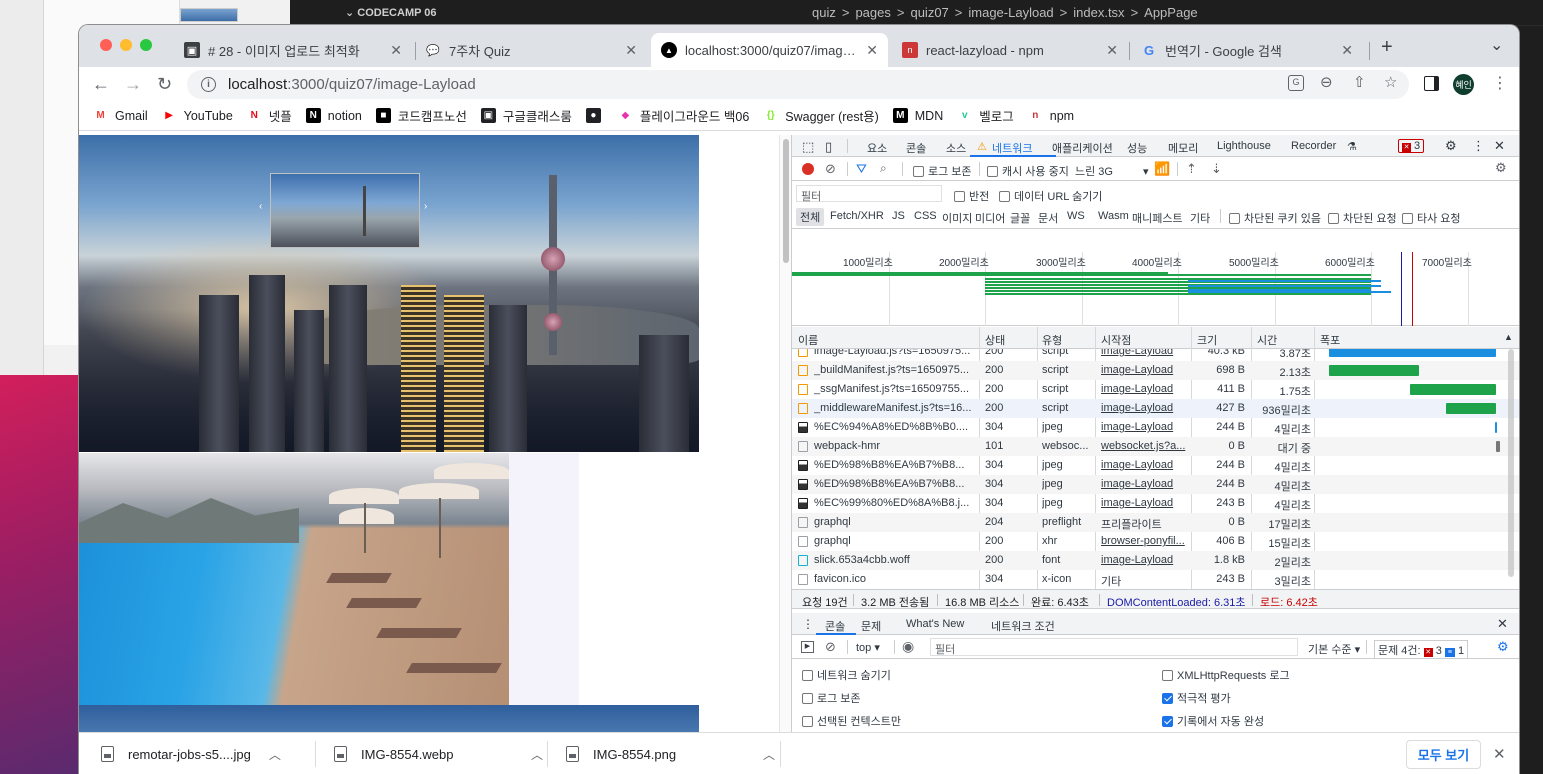  Describe the element at coordinates (1326, 82) in the screenshot. I see `zoom-icon: ⊖` at that location.